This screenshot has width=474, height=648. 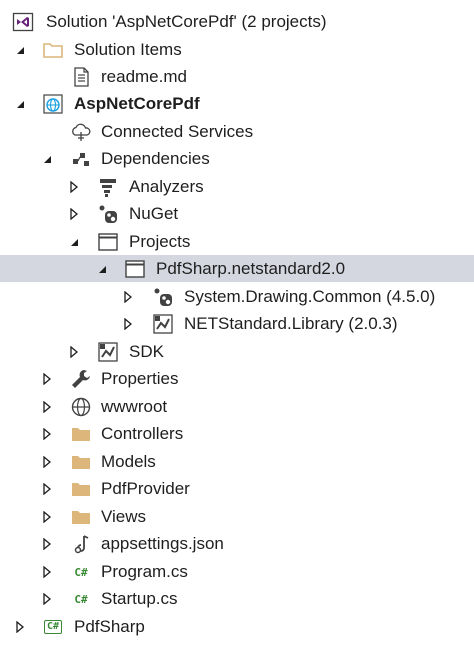 I want to click on tree-item-label: Dependencies, so click(x=155, y=158).